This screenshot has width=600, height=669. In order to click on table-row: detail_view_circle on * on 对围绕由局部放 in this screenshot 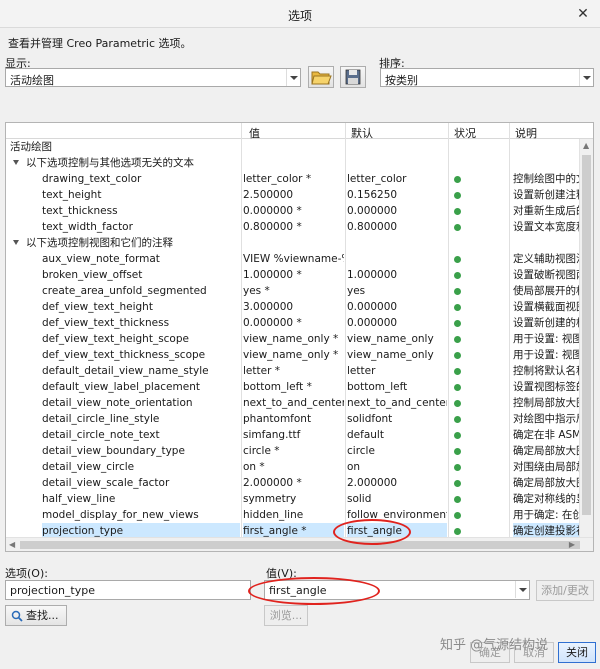, I will do `click(293, 467)`.